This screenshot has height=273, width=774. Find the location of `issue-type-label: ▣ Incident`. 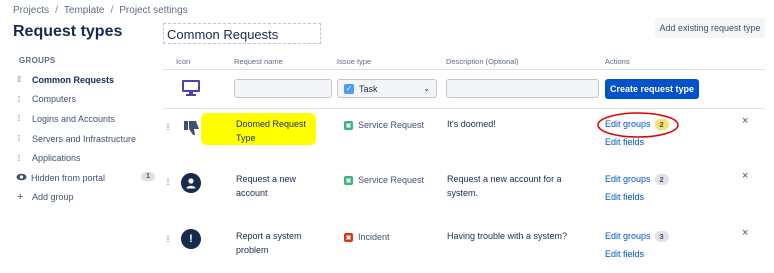

issue-type-label: ▣ Incident is located at coordinates (367, 237).